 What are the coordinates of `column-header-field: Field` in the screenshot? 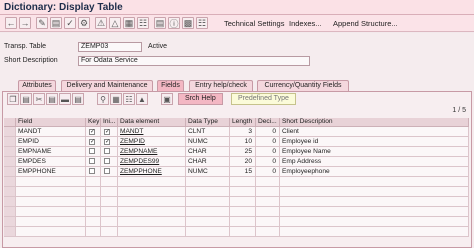 It's located at (51, 122).